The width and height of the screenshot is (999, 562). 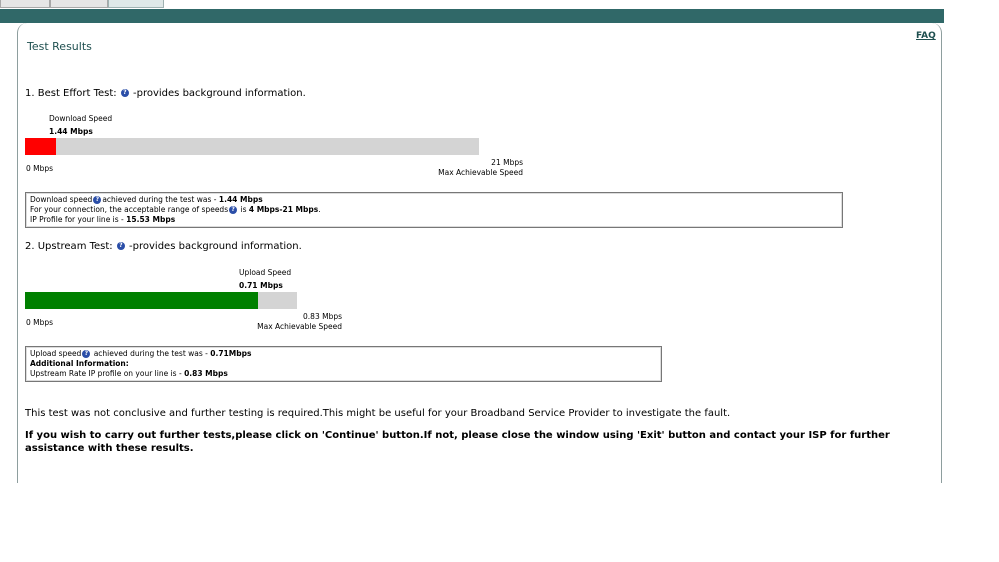 I want to click on additional-information-label: Additional Information:, so click(x=79, y=363).